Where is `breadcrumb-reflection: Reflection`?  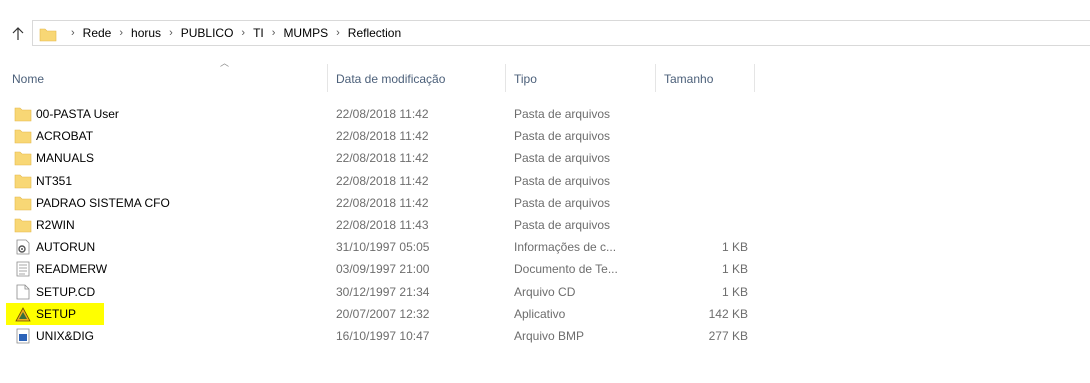 breadcrumb-reflection: Reflection is located at coordinates (374, 33).